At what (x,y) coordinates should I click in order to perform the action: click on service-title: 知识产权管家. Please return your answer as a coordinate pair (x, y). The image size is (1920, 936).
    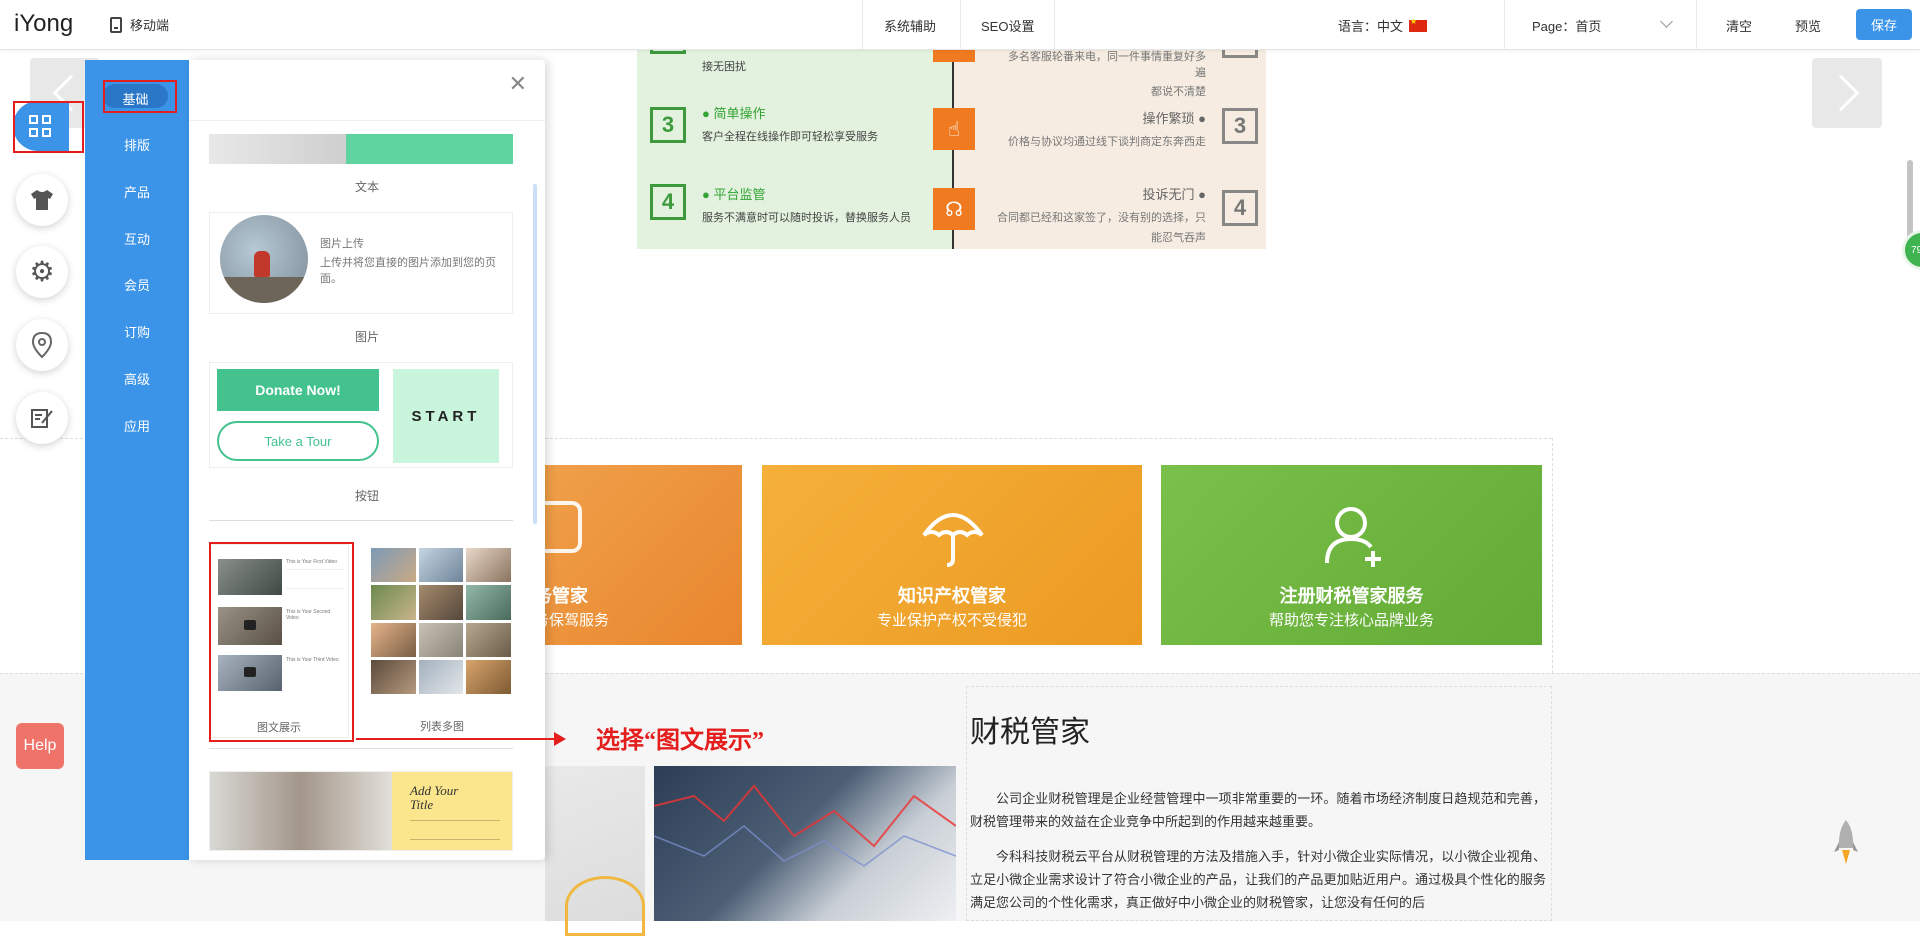
    Looking at the image, I should click on (952, 596).